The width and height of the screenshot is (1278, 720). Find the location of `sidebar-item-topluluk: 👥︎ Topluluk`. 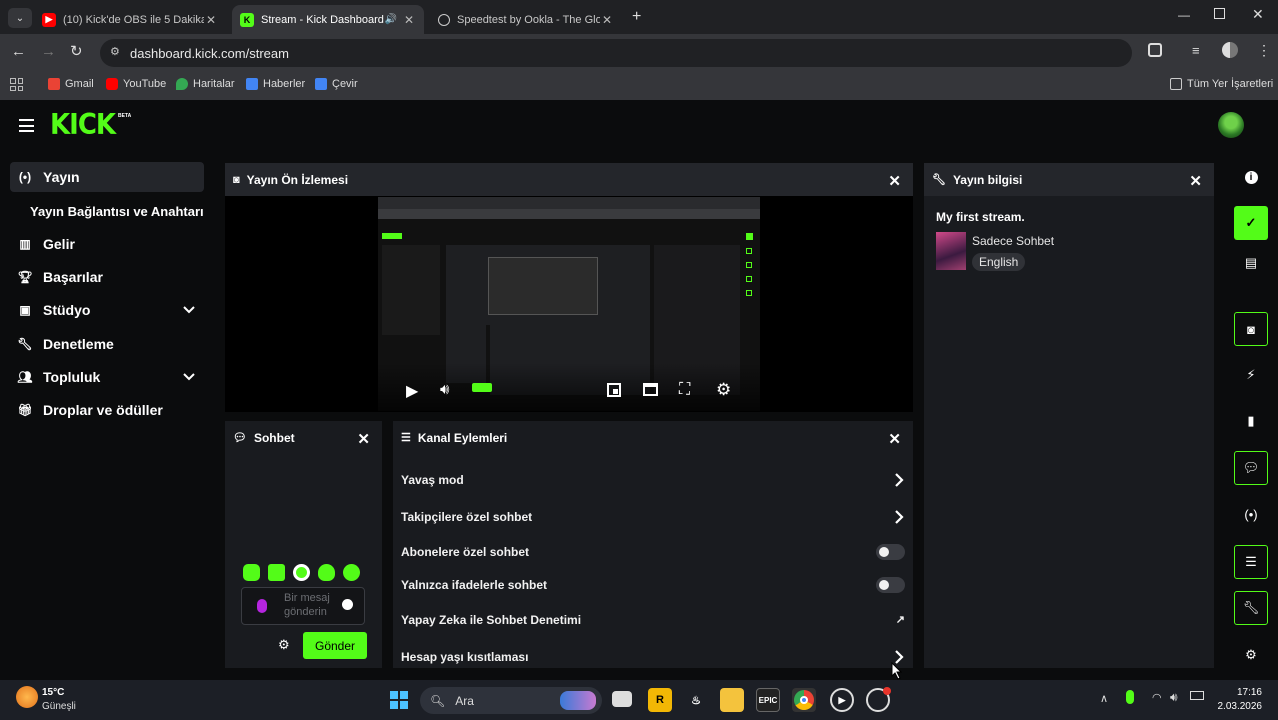

sidebar-item-topluluk: 👥︎ Topluluk is located at coordinates (107, 377).